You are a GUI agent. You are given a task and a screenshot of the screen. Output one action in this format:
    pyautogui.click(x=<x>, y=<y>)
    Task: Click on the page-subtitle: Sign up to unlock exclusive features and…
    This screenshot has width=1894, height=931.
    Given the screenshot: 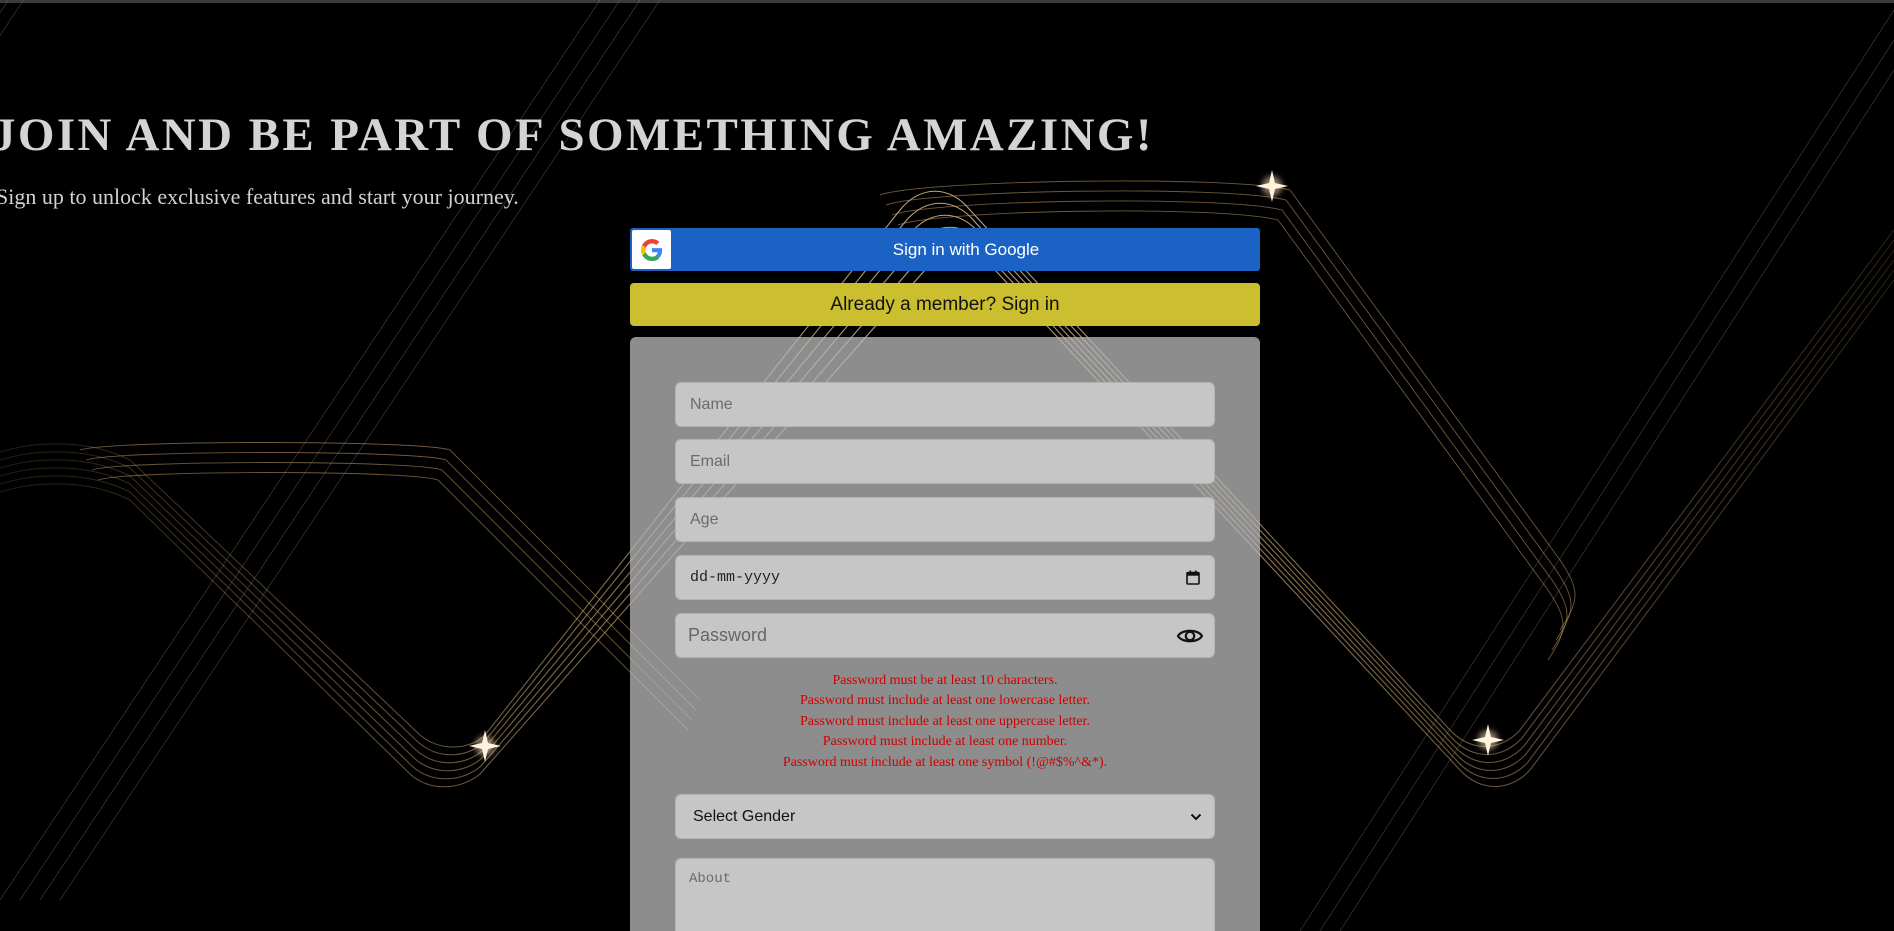 What is the action you would take?
    pyautogui.click(x=259, y=196)
    